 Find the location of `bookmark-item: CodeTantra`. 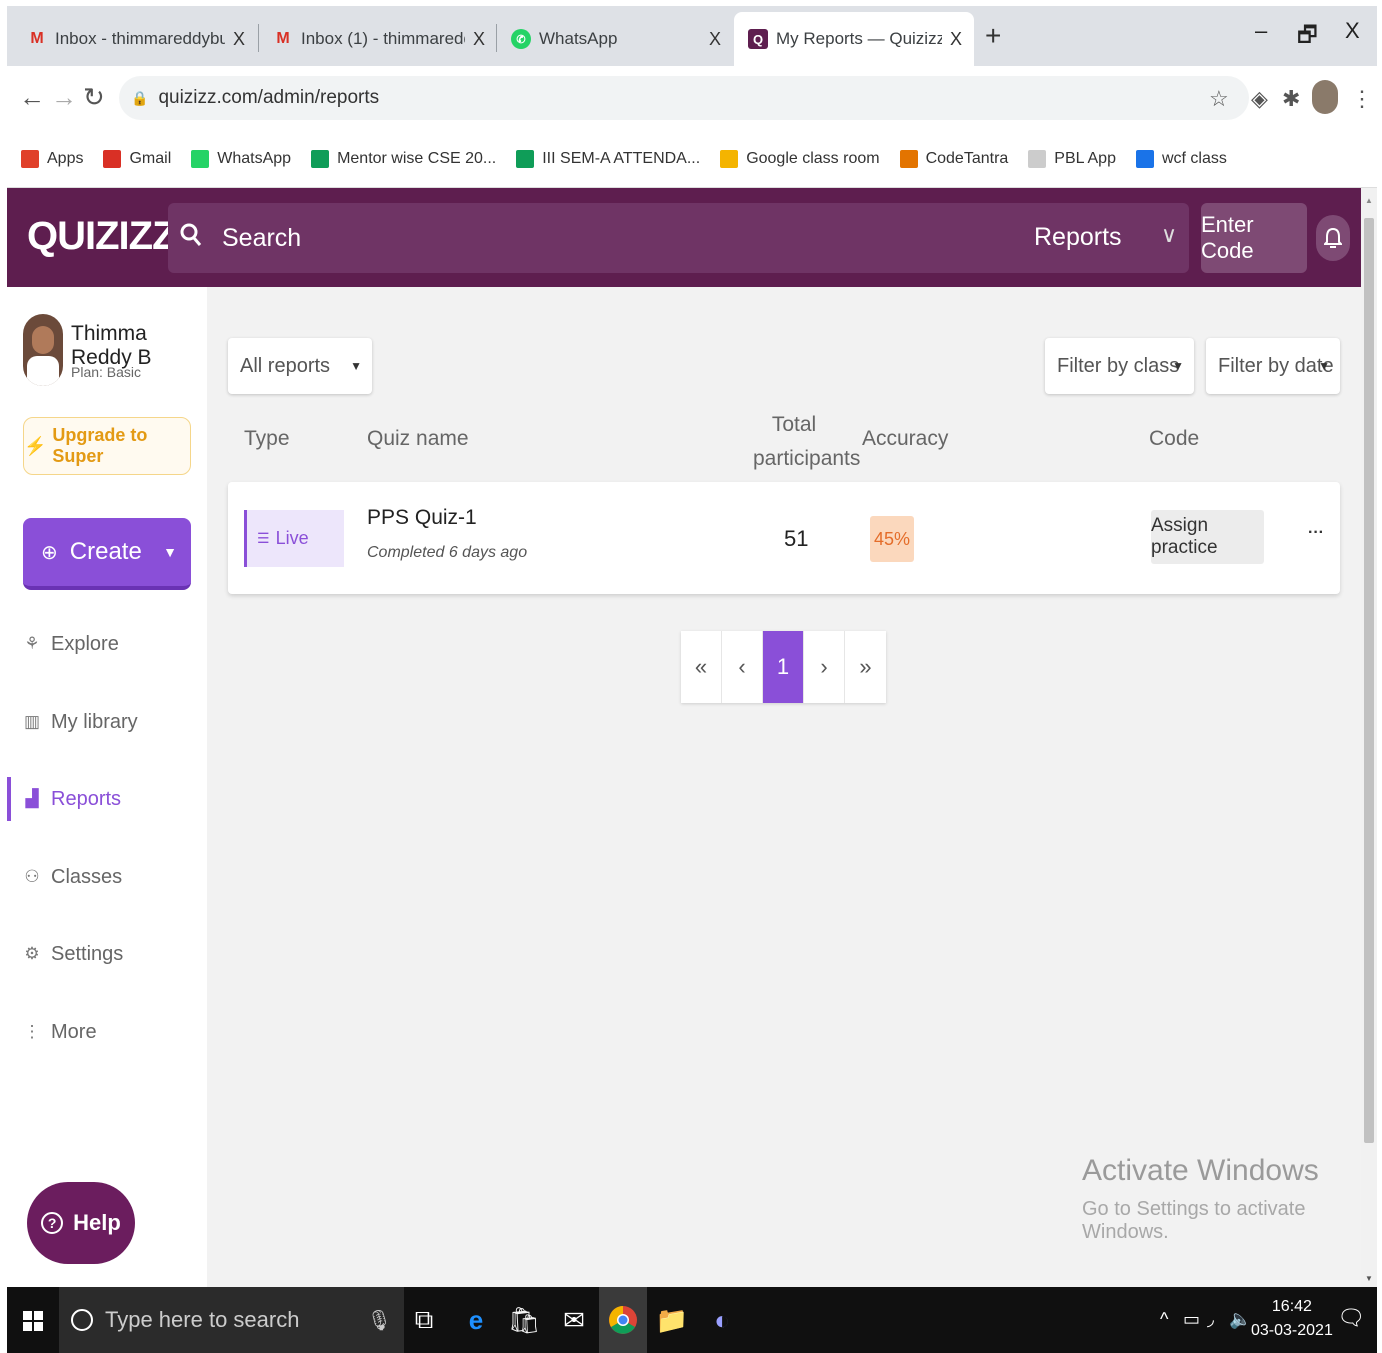

bookmark-item: CodeTantra is located at coordinates (953, 158).